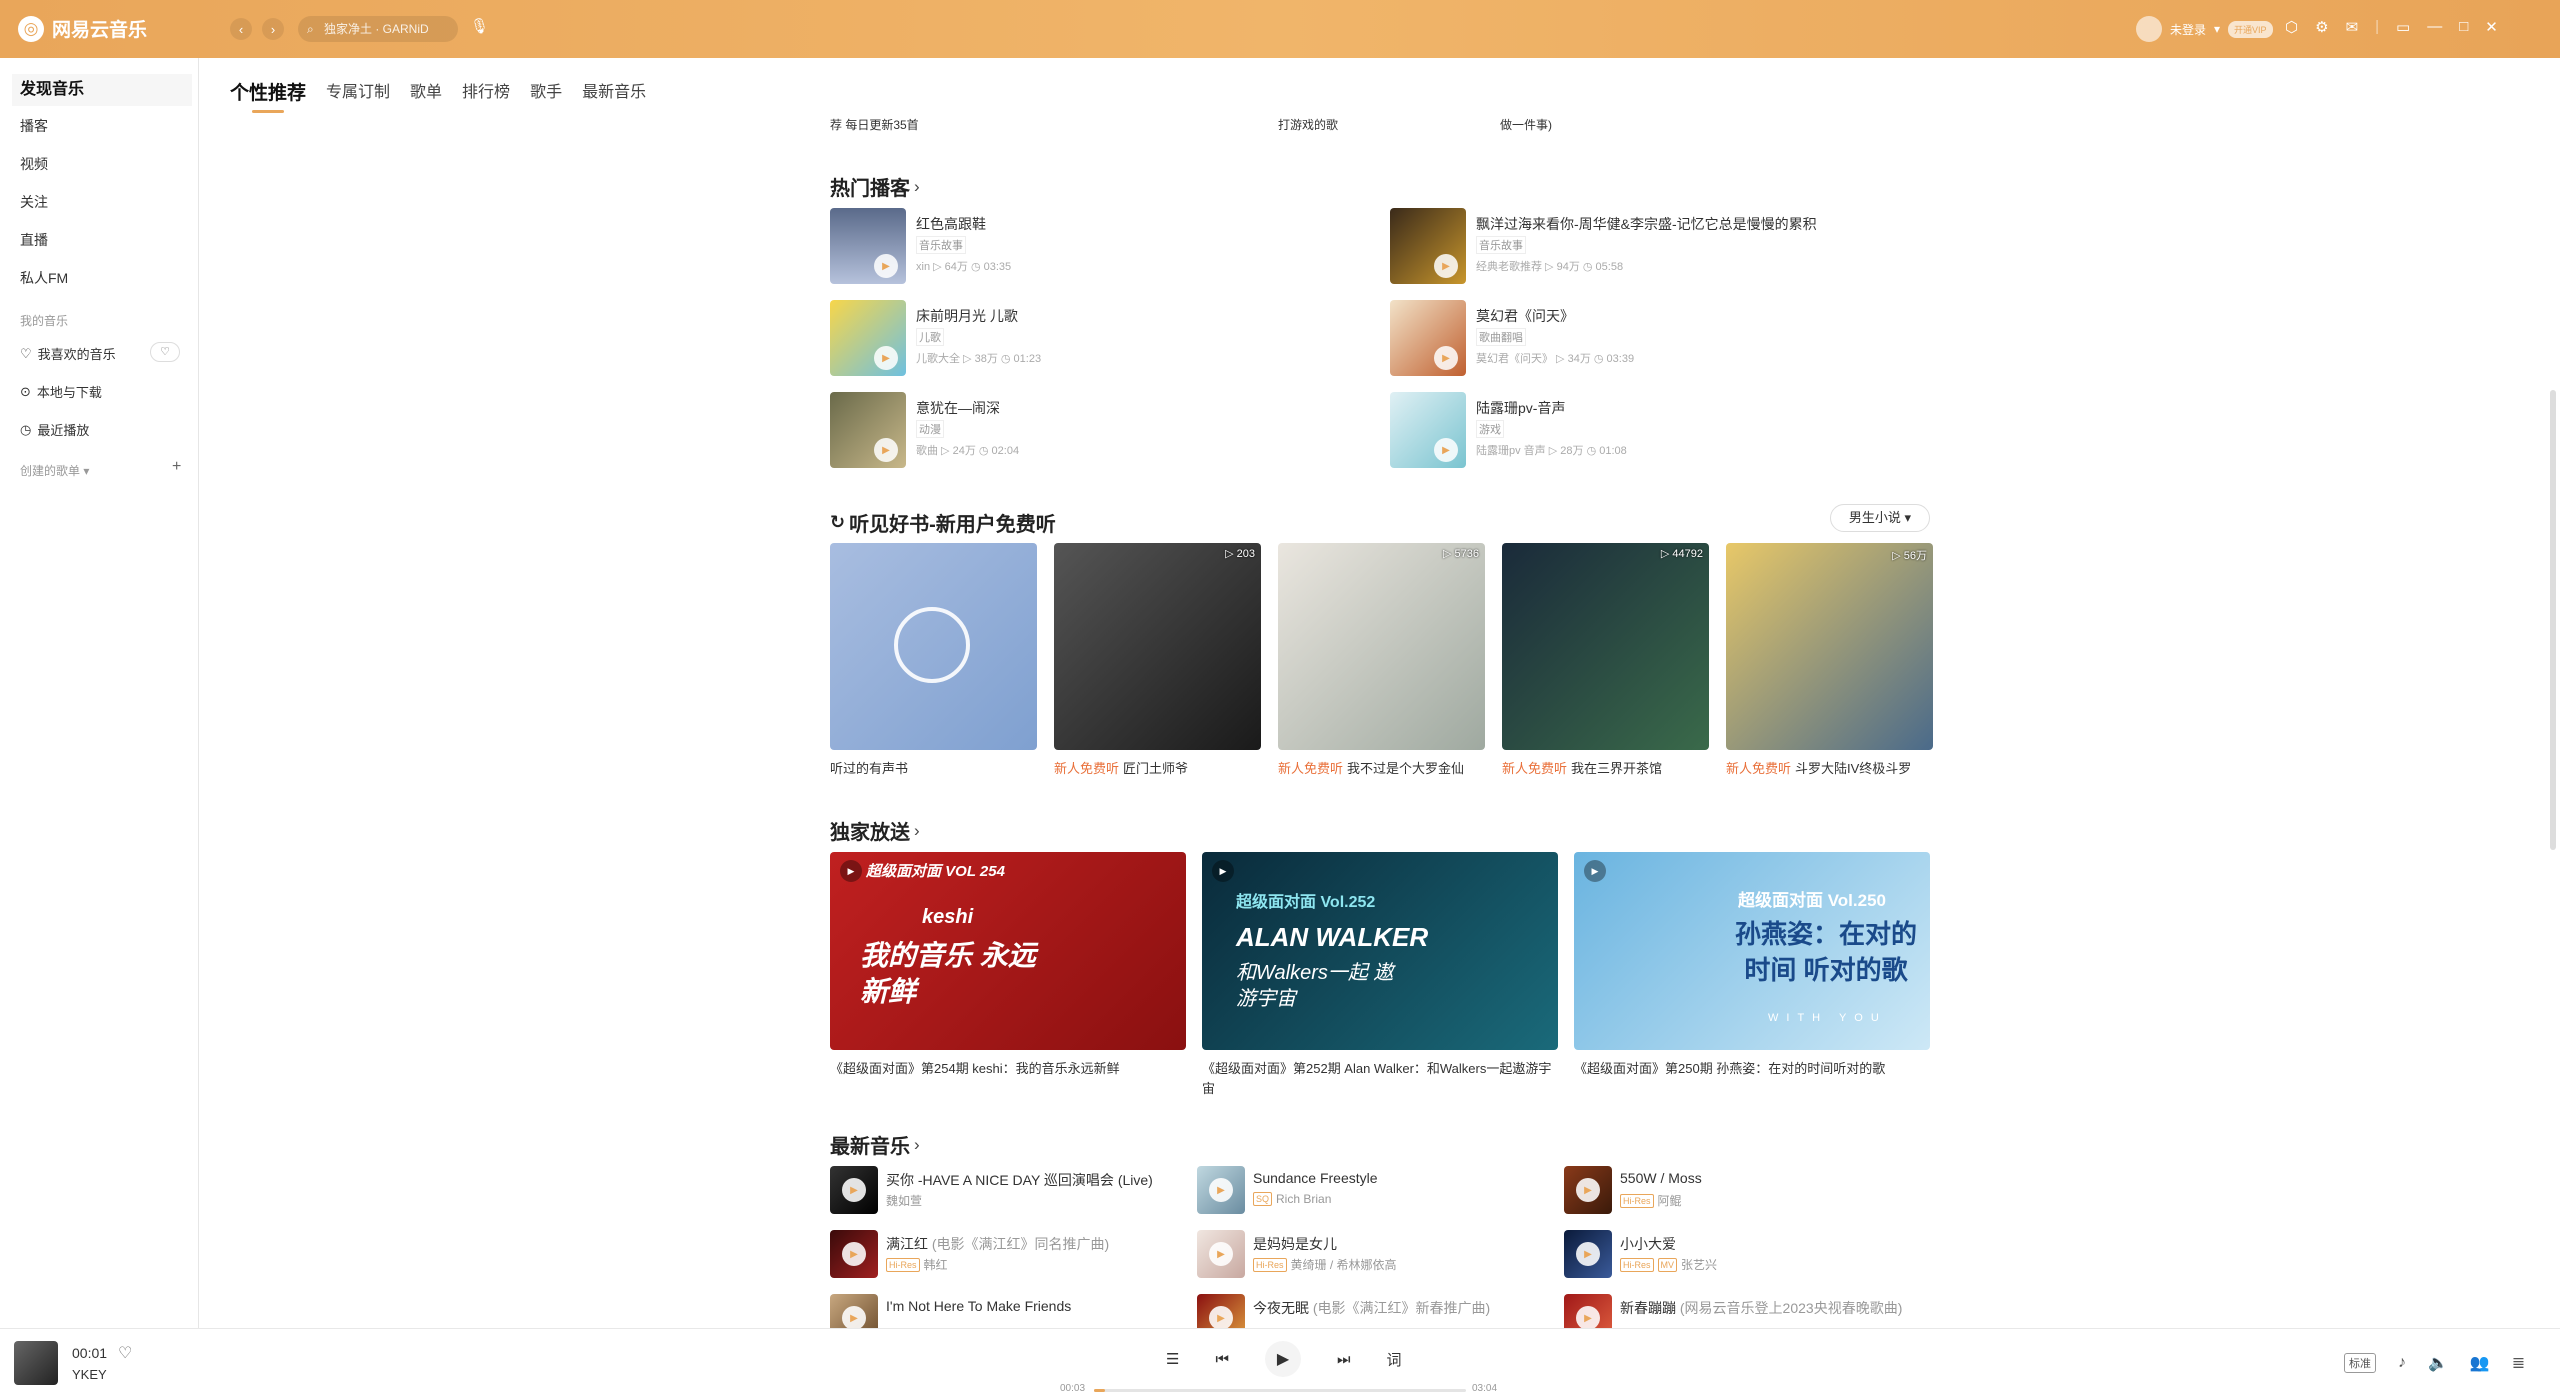 The height and width of the screenshot is (1400, 2560). What do you see at coordinates (1605, 660) in the screenshot?
I see `book-item: ▷ 44792 新人免费听 我在三界开茶馆` at bounding box center [1605, 660].